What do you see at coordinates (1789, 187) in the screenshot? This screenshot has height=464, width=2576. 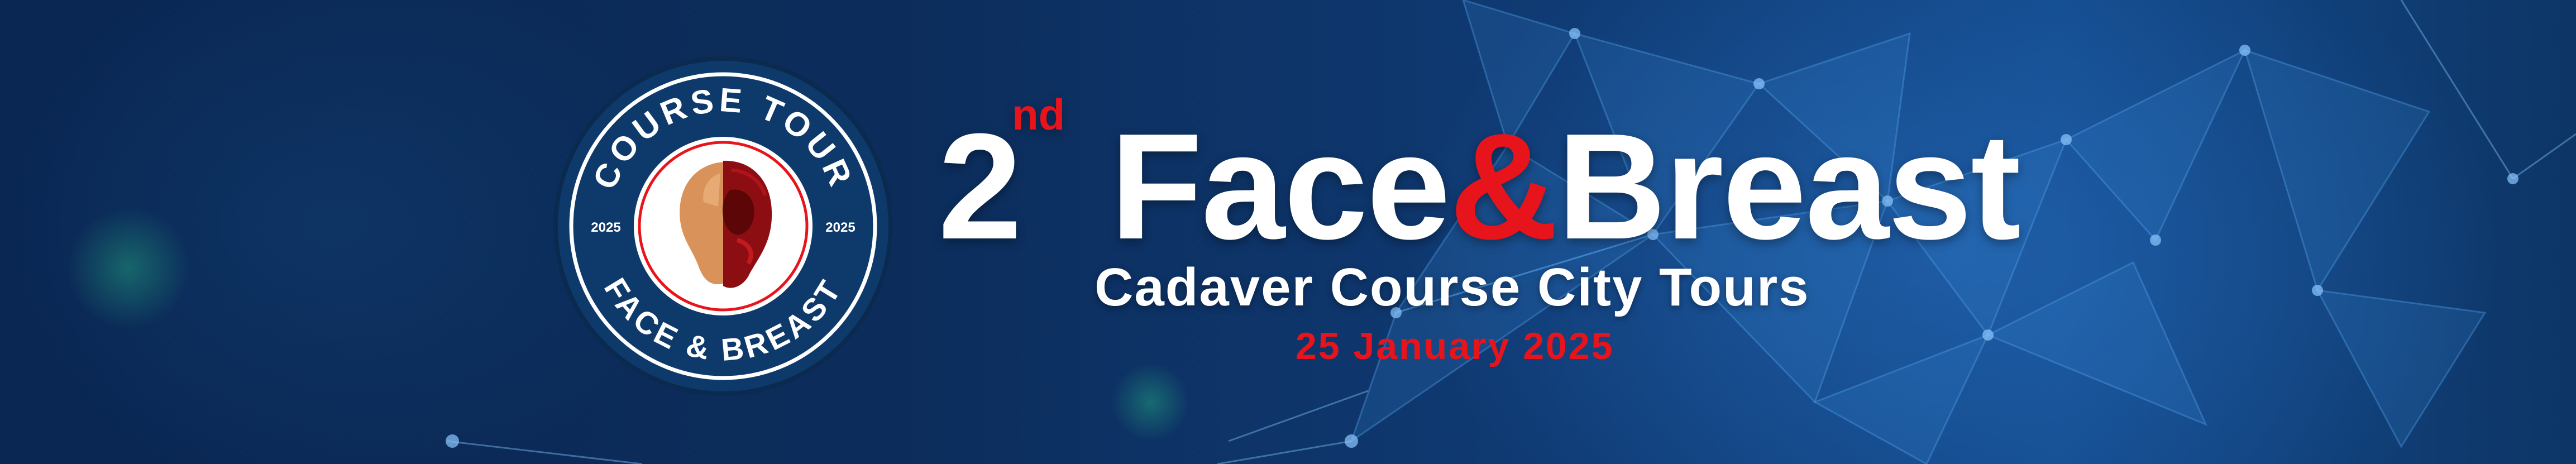 I see `title-breast: Breast` at bounding box center [1789, 187].